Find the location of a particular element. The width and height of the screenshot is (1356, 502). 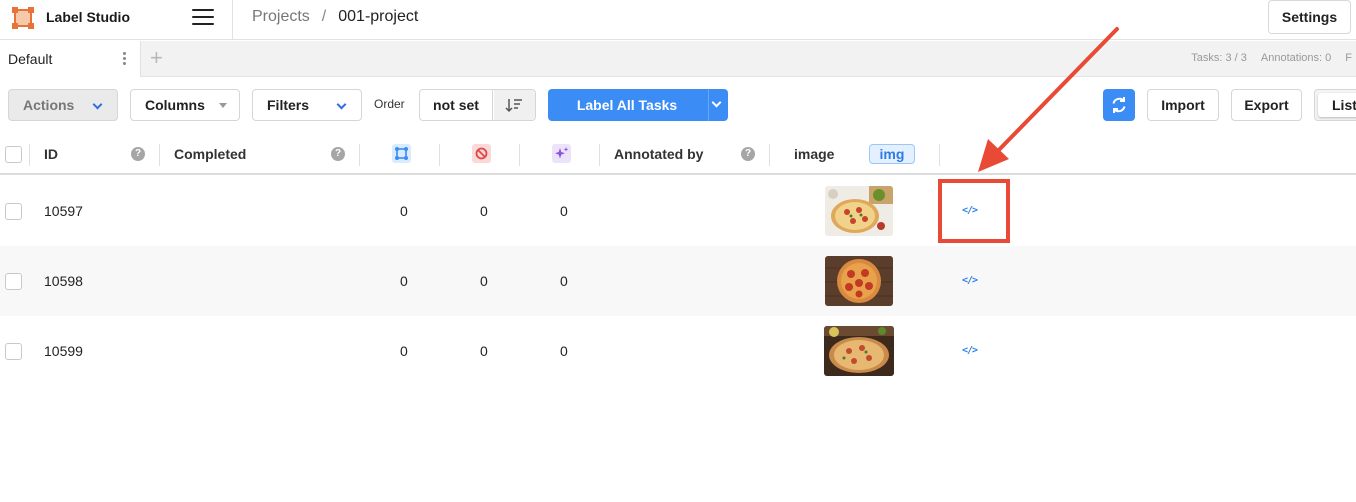

label-all-tasks-label: Label All Tasks is located at coordinates (627, 105).